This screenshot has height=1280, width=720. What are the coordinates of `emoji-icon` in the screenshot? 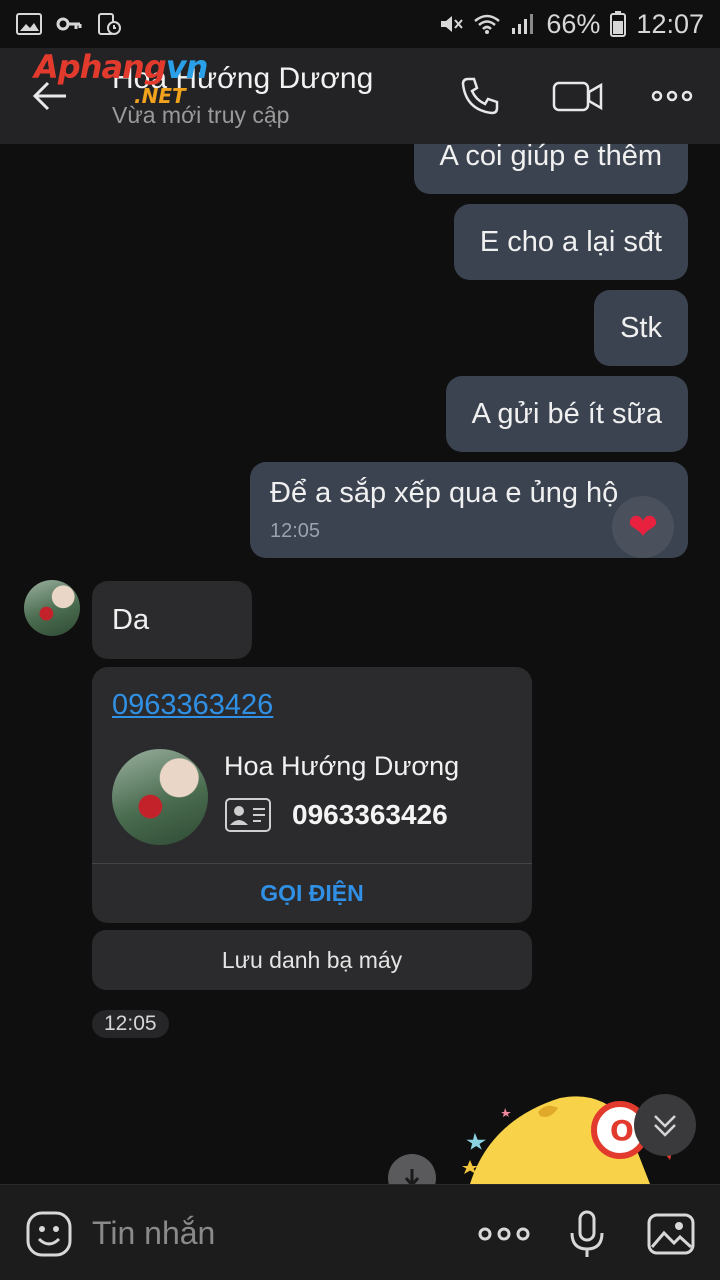 It's located at (49, 1234).